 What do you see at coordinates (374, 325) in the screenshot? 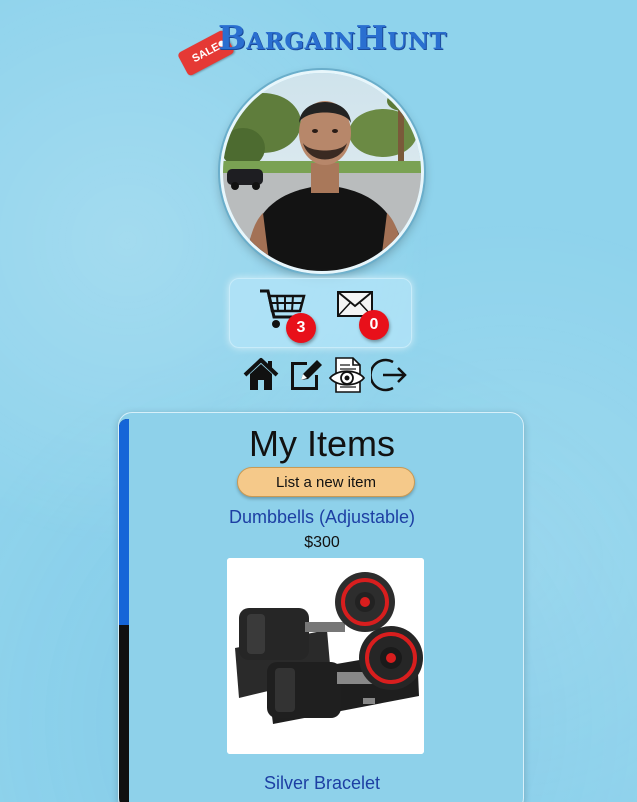
I see `messages-count-badge: 0` at bounding box center [374, 325].